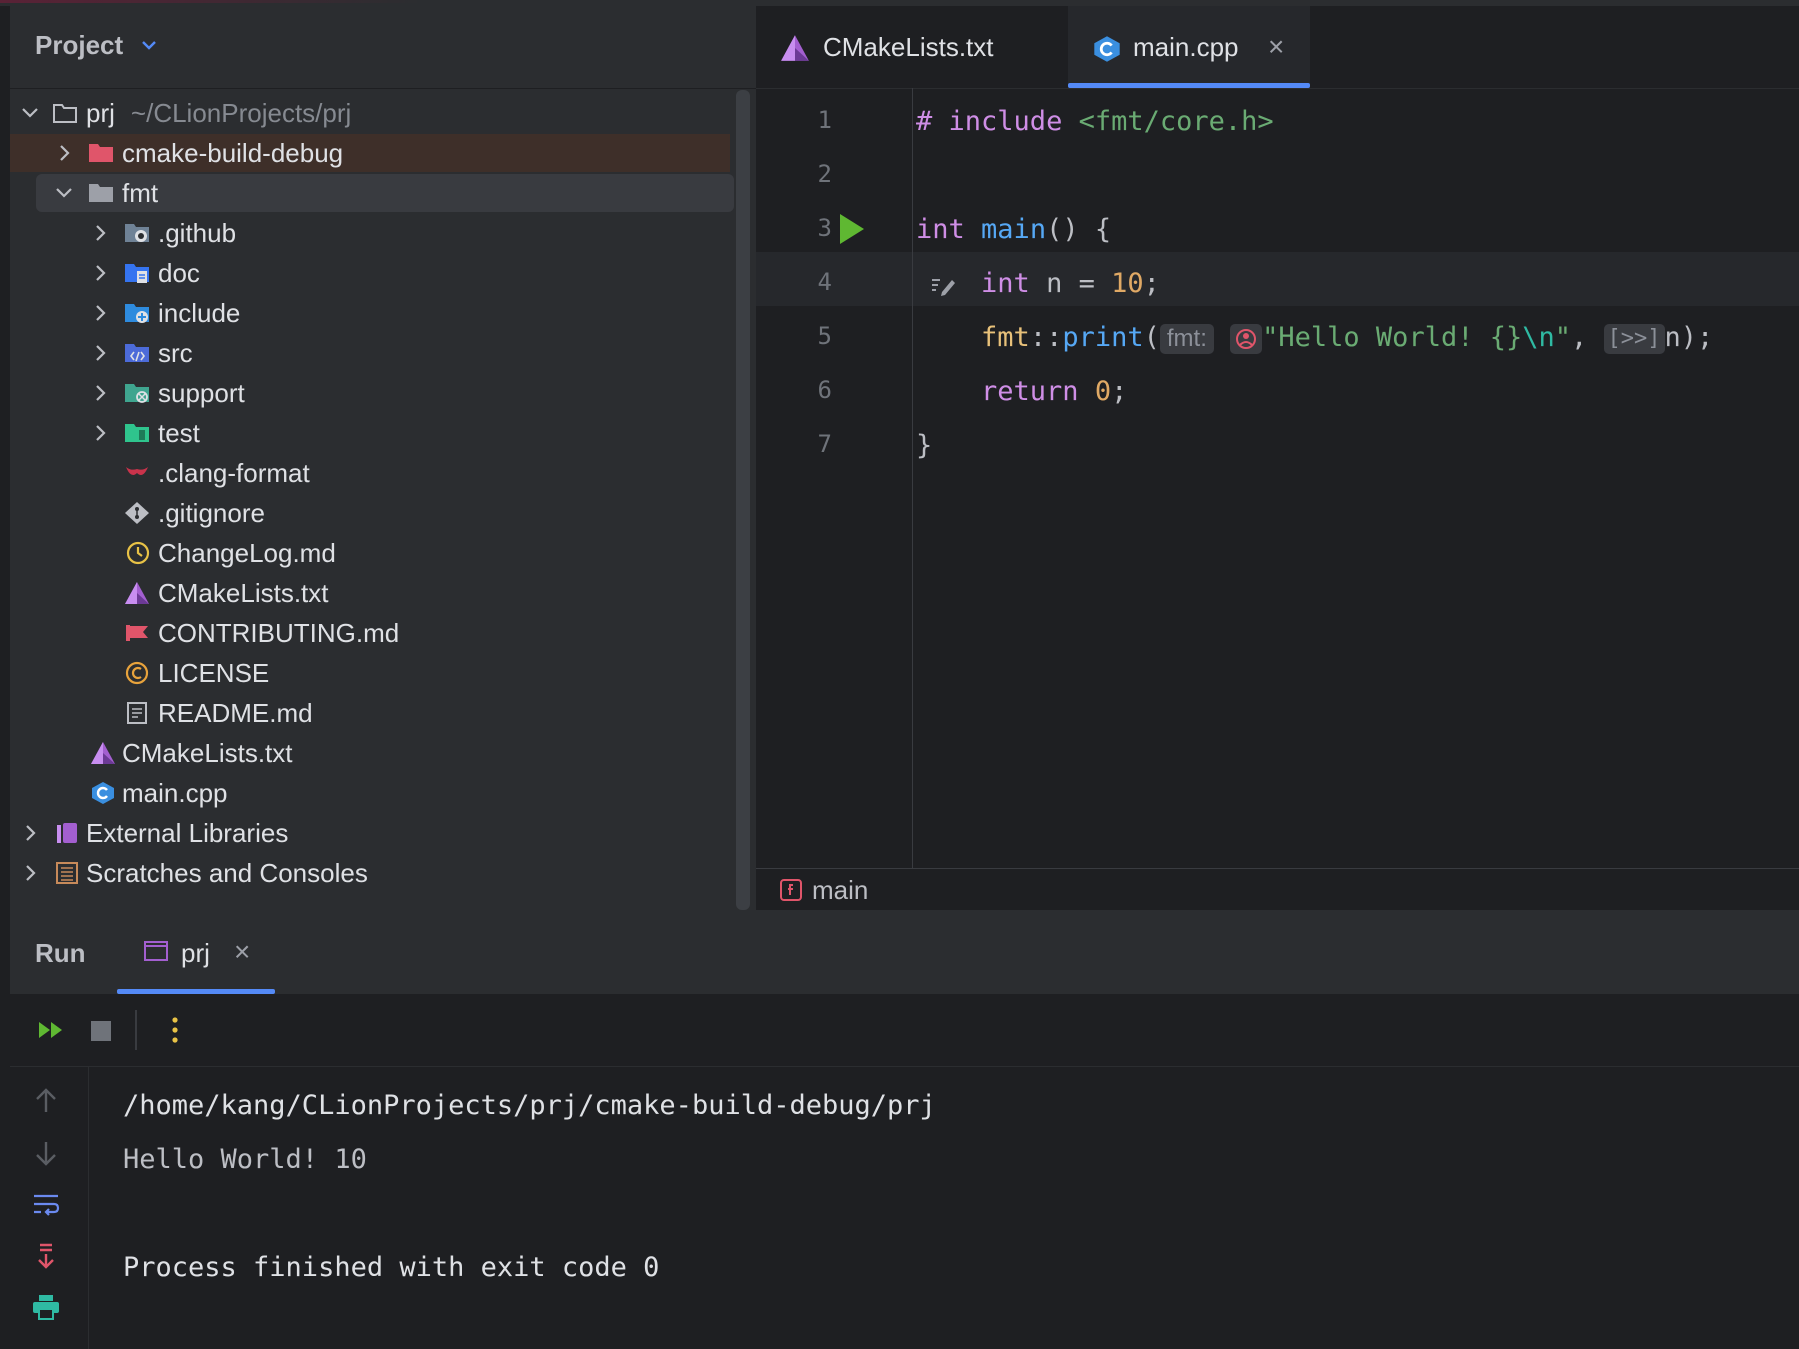  Describe the element at coordinates (824, 282) in the screenshot. I see `line-number: 4` at that location.